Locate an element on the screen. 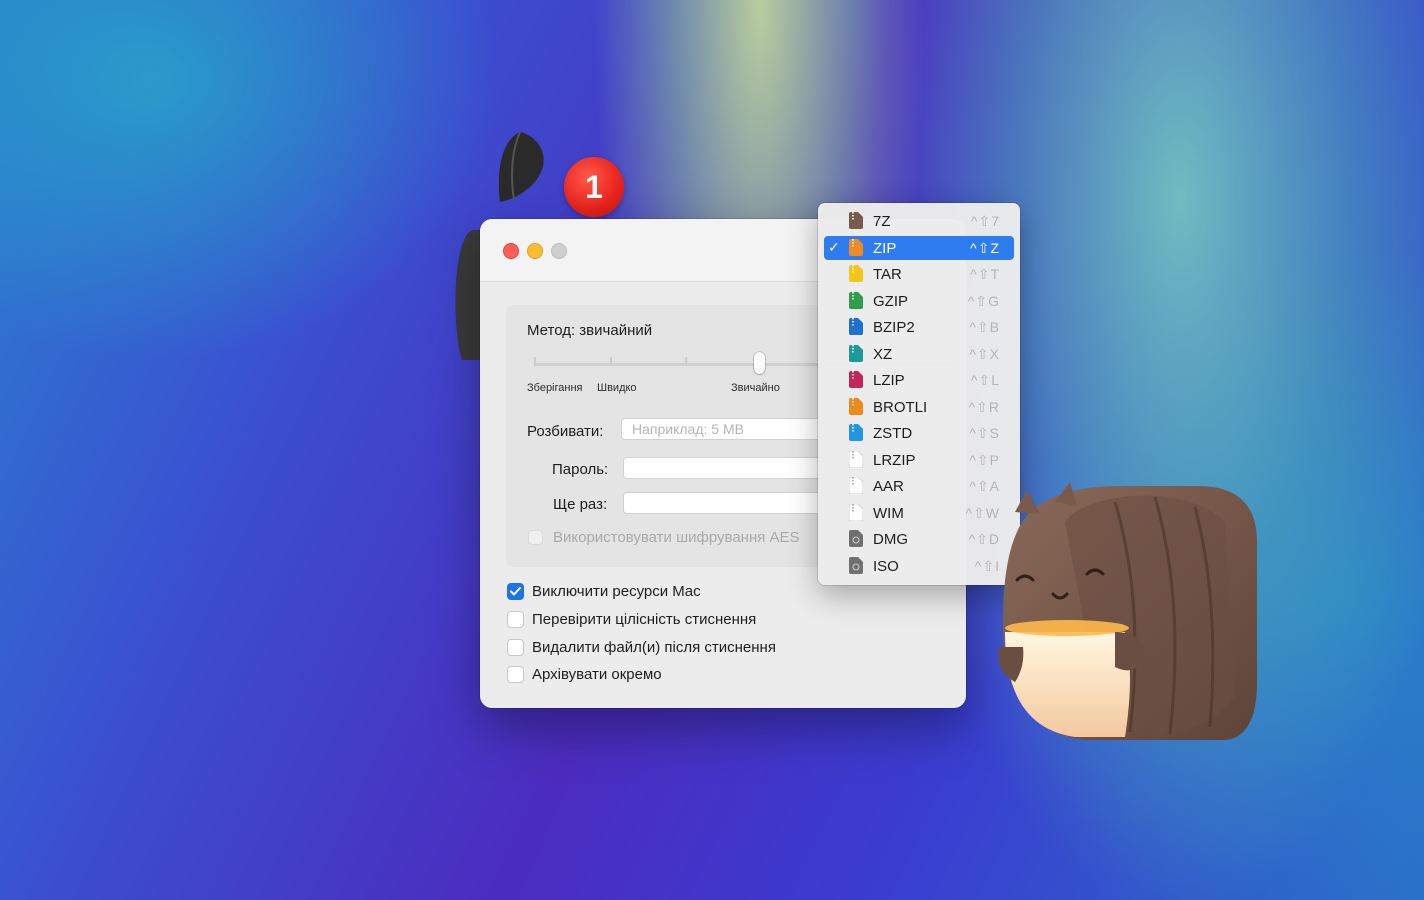  menu-item-zstd: ZSTD ^⇧S is located at coordinates (919, 433).